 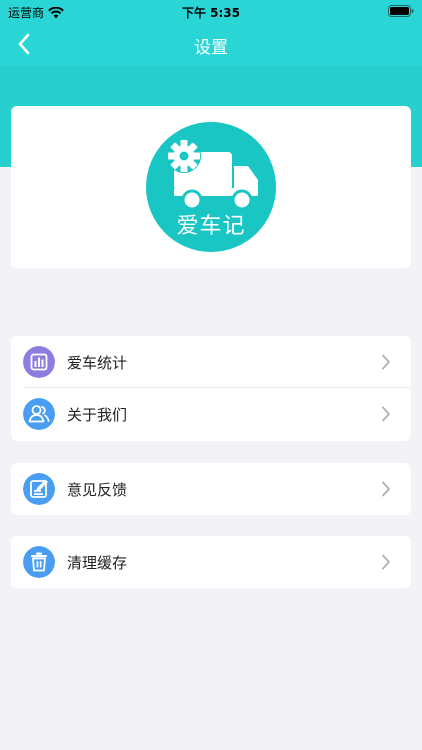 I want to click on menu-card-feedback: 意见反馈, so click(x=211, y=489).